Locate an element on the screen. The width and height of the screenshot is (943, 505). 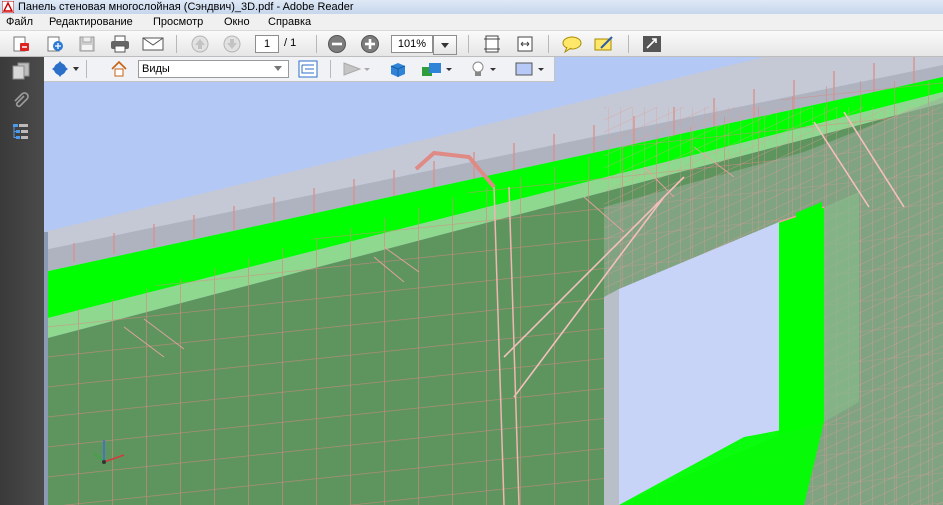
fit-page-icon is located at coordinates (492, 44).